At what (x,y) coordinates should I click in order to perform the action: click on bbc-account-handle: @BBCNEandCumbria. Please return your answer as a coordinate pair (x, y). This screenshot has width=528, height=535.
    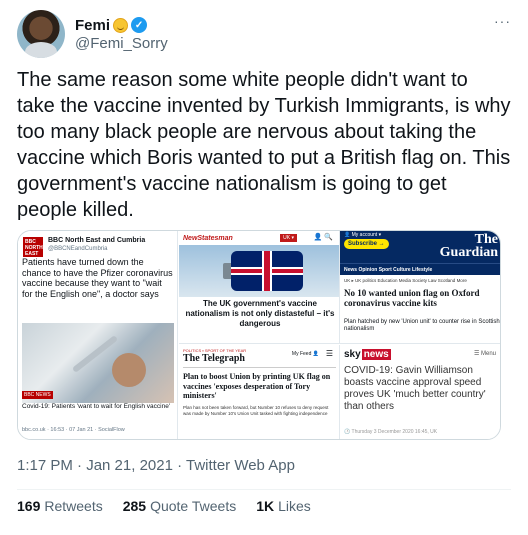
    Looking at the image, I should click on (78, 249).